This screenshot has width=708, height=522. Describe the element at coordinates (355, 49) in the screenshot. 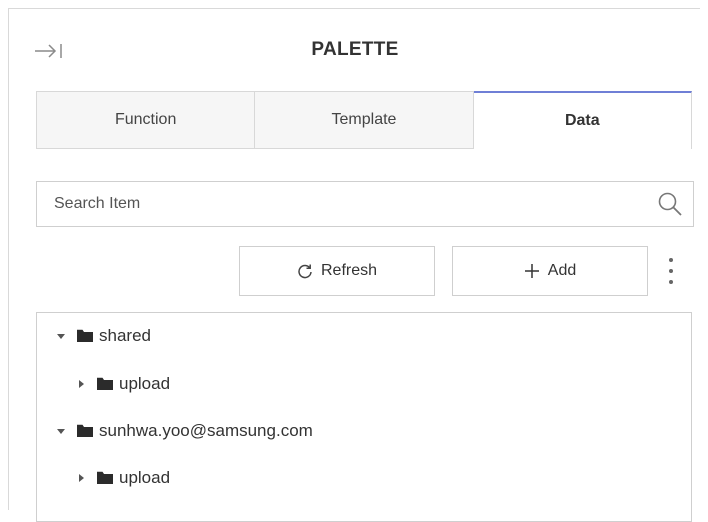

I see `panel-title: PALETTE` at that location.